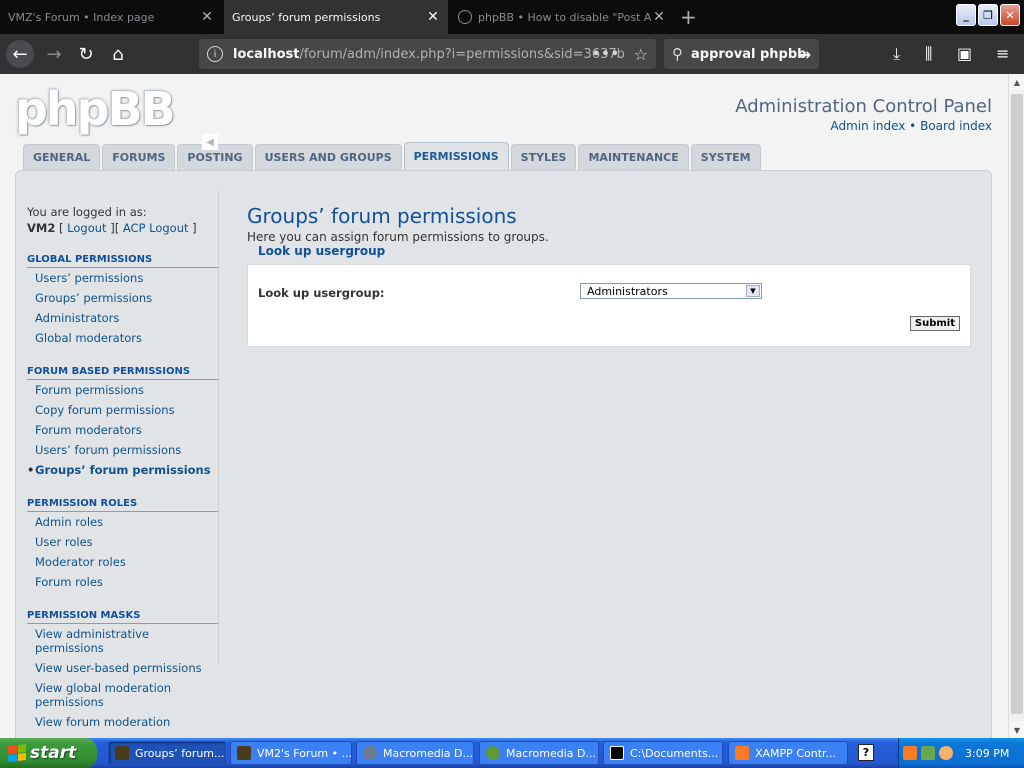  I want to click on system-tray: 3:09 PM, so click(961, 753).